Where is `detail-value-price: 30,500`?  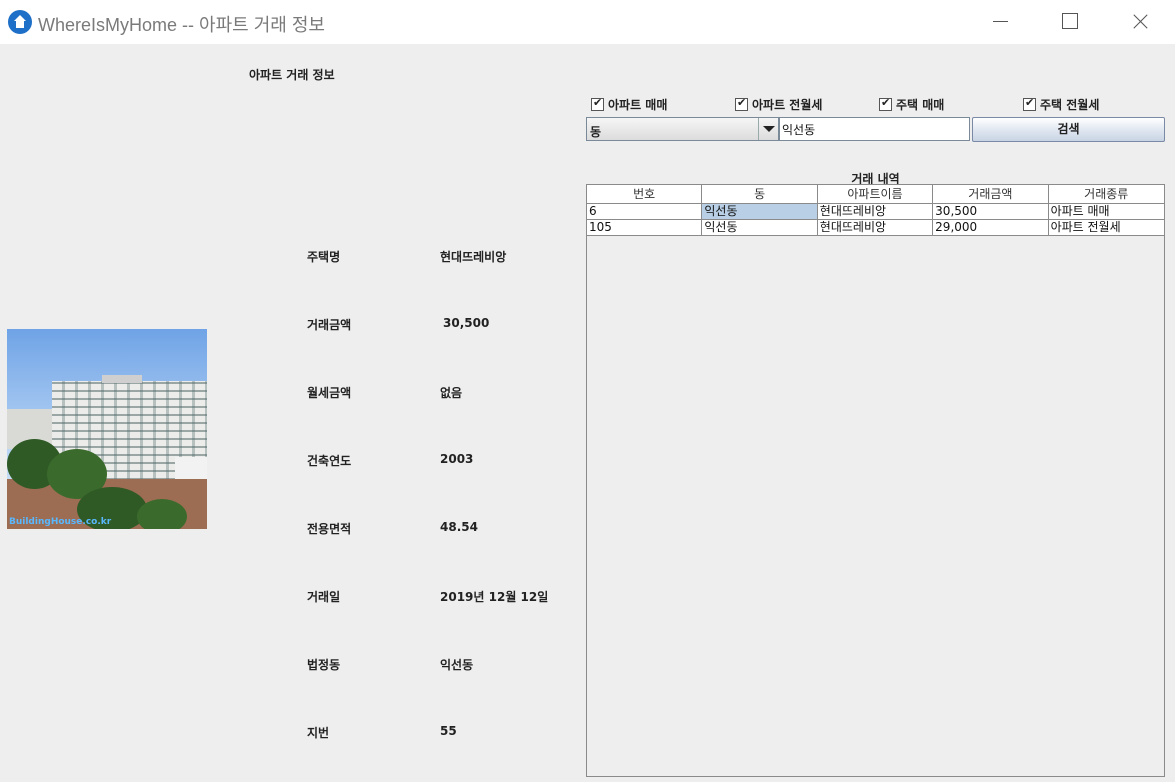
detail-value-price: 30,500 is located at coordinates (466, 323).